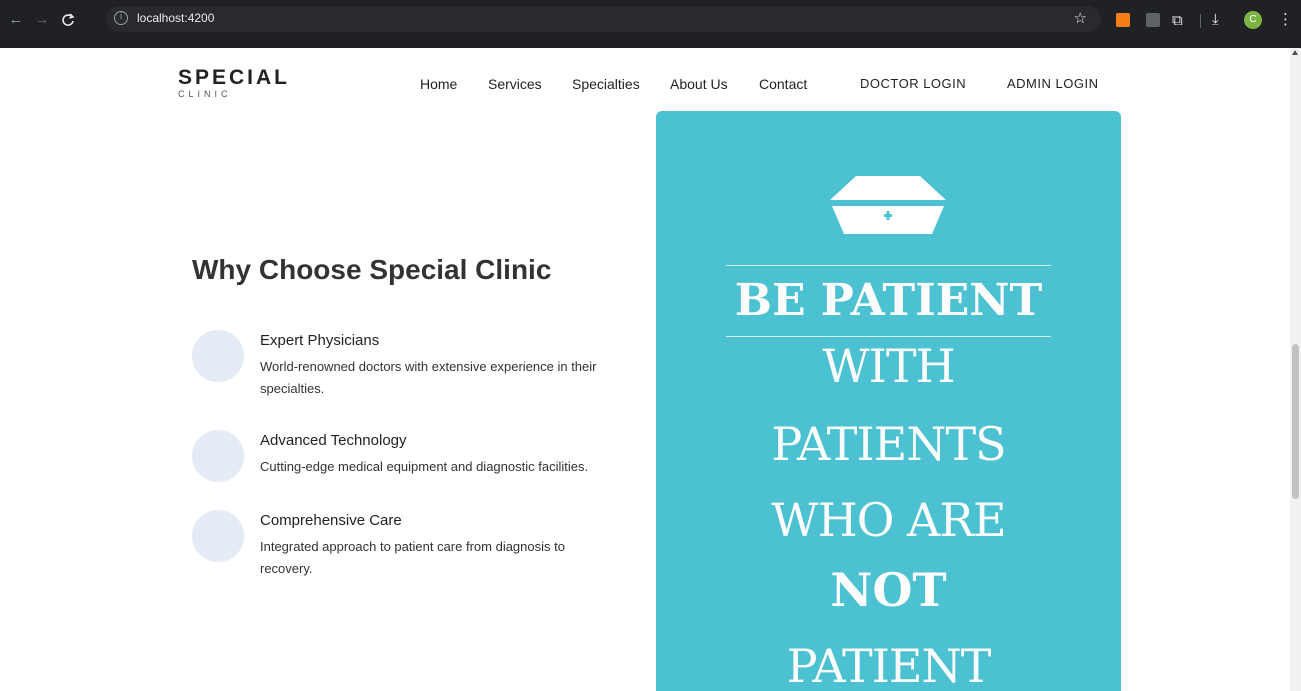 The width and height of the screenshot is (1301, 691). I want to click on poster-line: BE PATIENT, so click(888, 300).